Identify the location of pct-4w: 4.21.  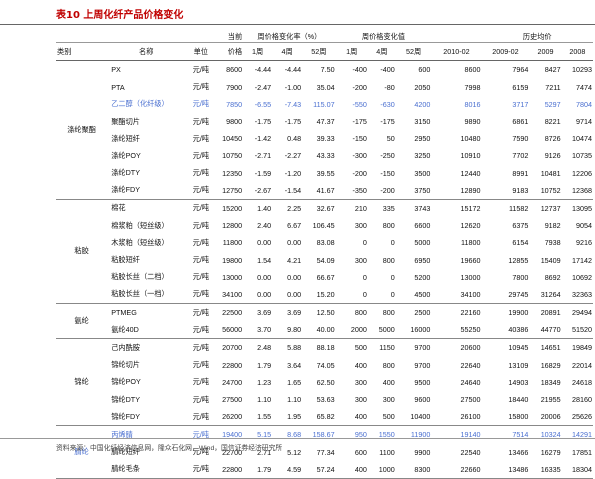
(294, 260).